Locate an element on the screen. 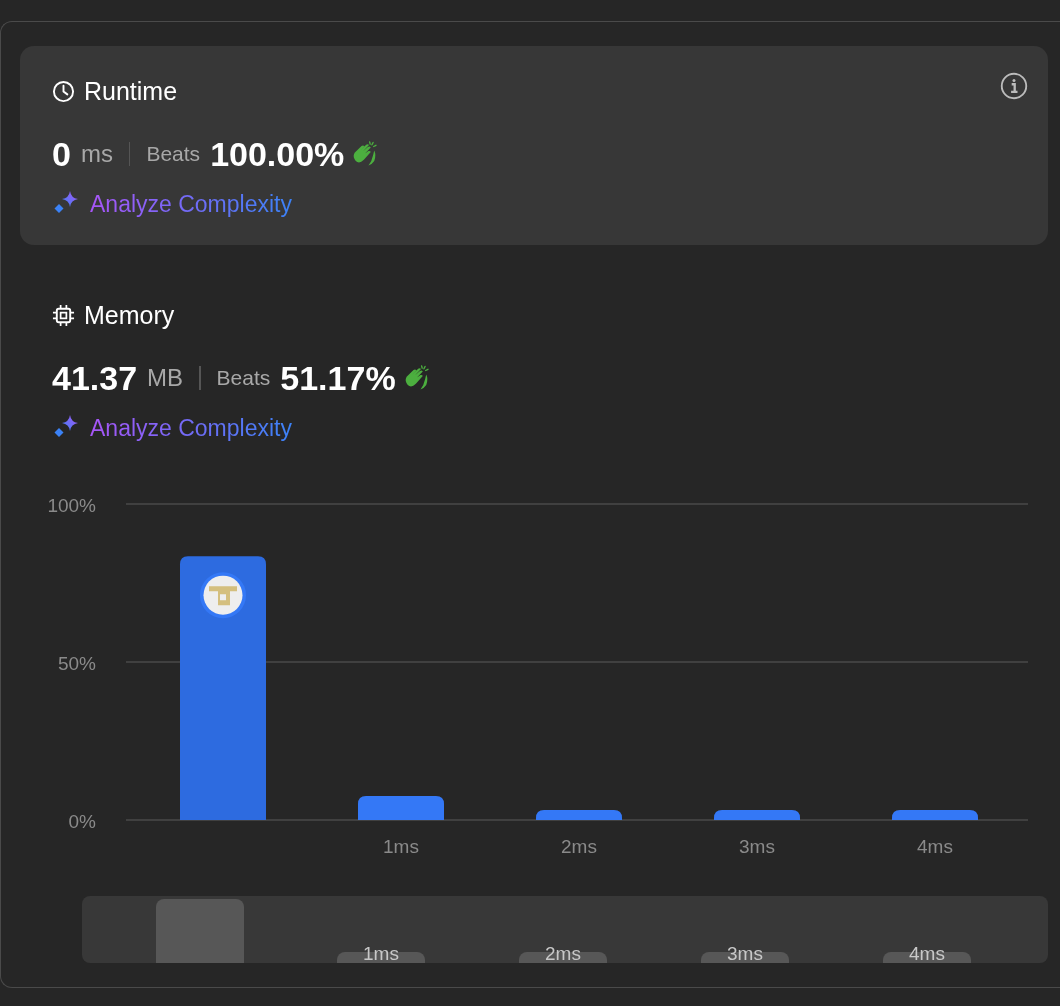 This screenshot has width=1060, height=1006. beats-percentage: 100.00% is located at coordinates (277, 154).